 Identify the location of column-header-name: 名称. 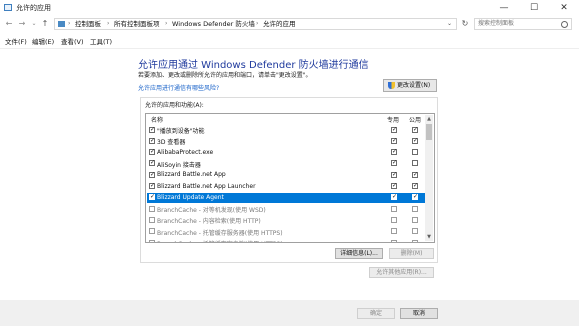
(157, 119).